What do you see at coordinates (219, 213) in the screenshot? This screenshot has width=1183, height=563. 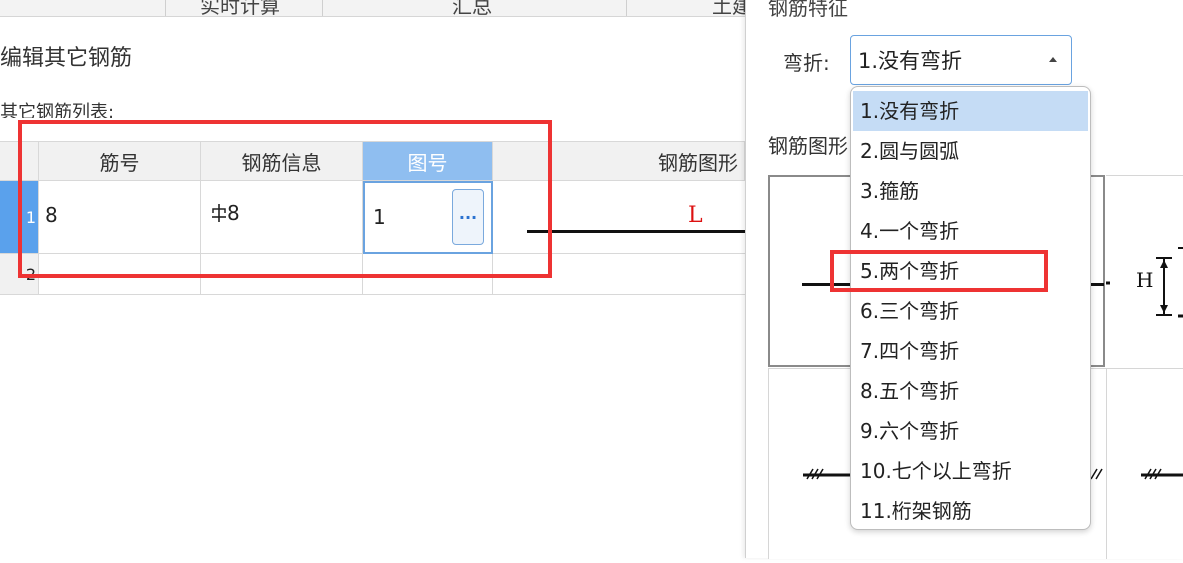 I see `grade-symbol-icon` at bounding box center [219, 213].